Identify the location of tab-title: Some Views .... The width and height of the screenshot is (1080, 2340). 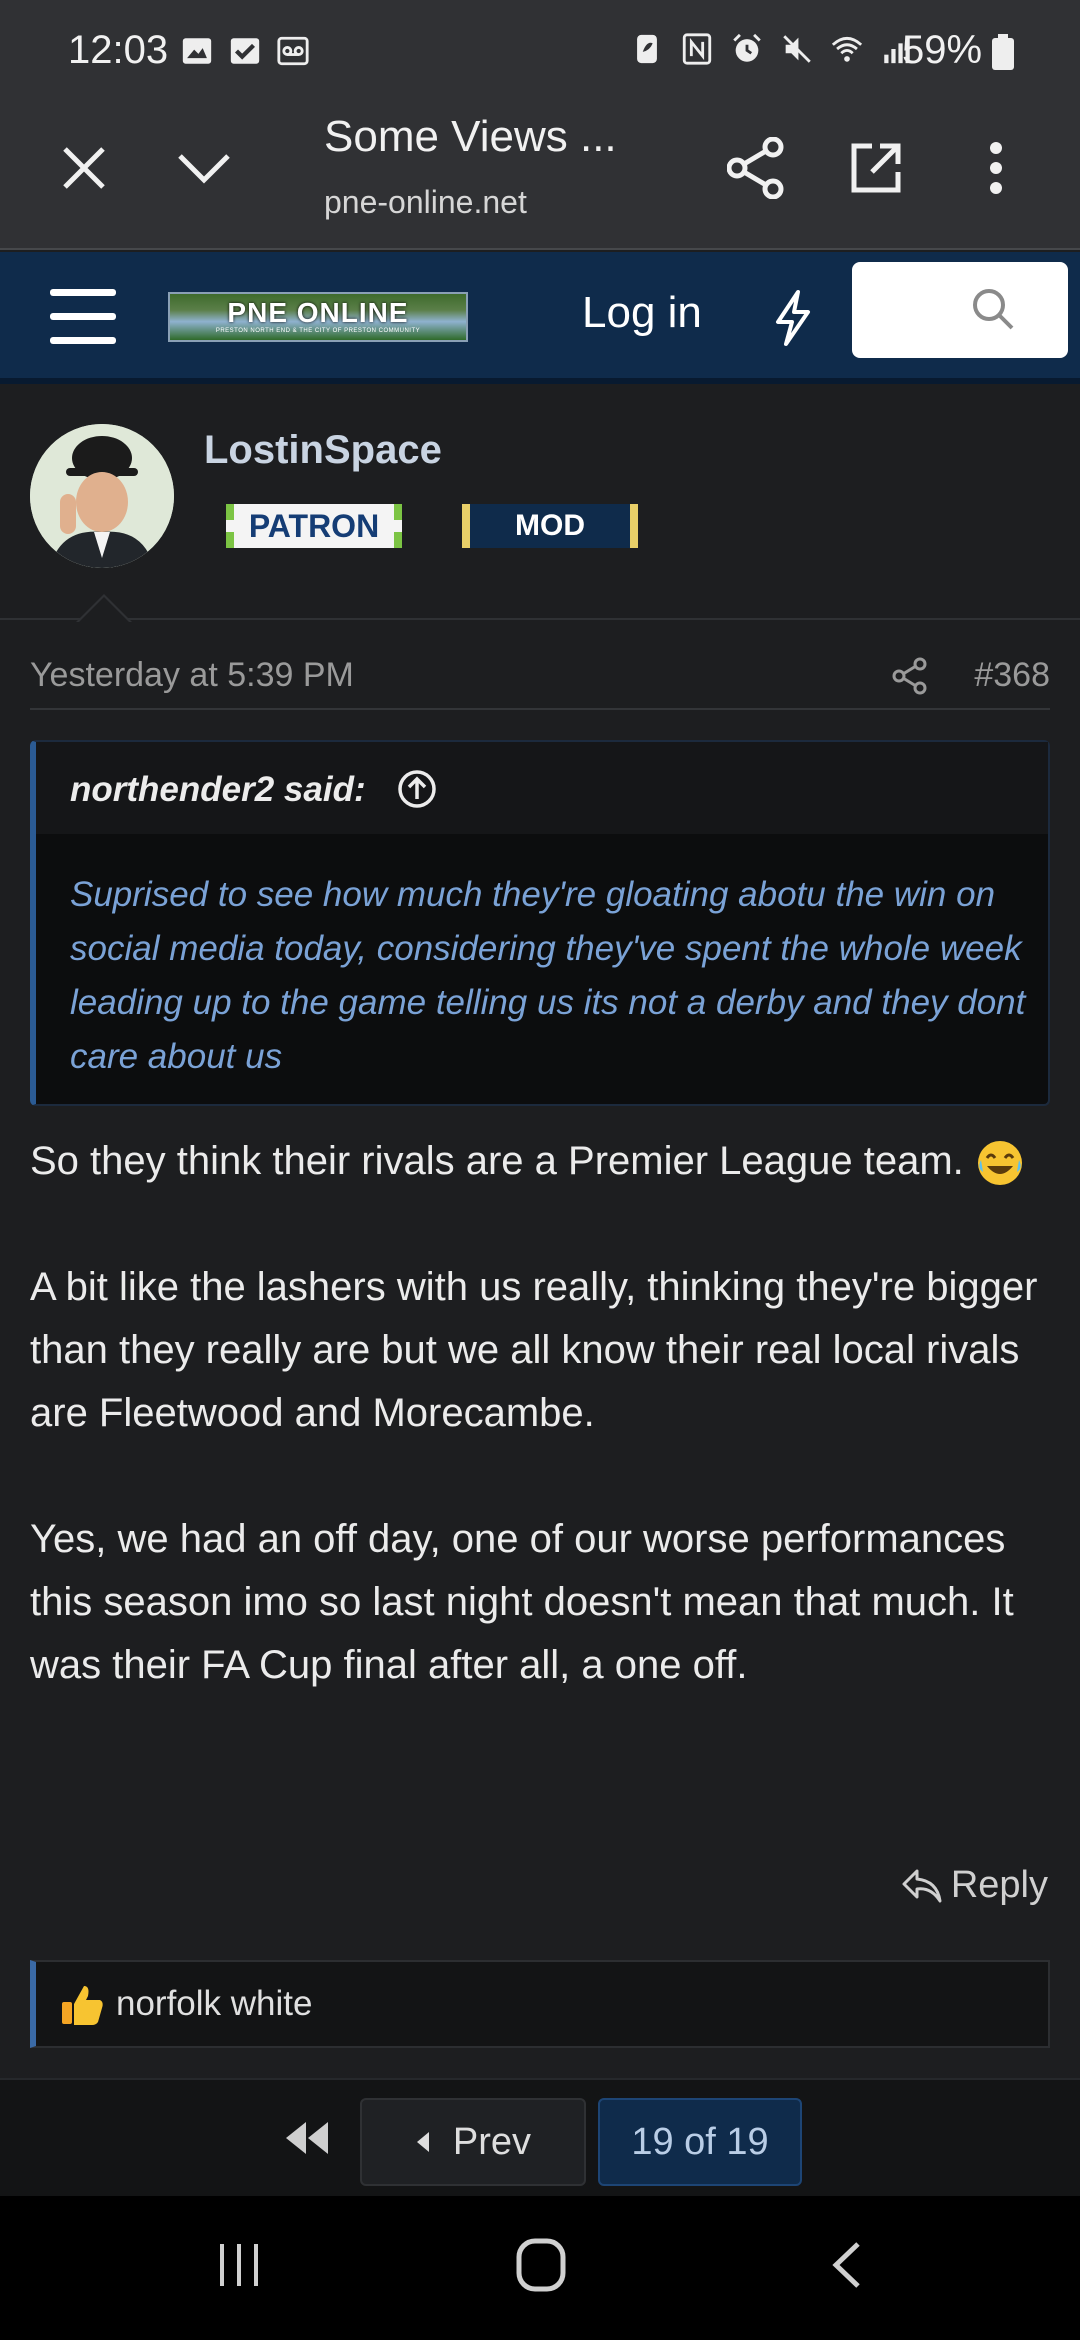
(470, 136).